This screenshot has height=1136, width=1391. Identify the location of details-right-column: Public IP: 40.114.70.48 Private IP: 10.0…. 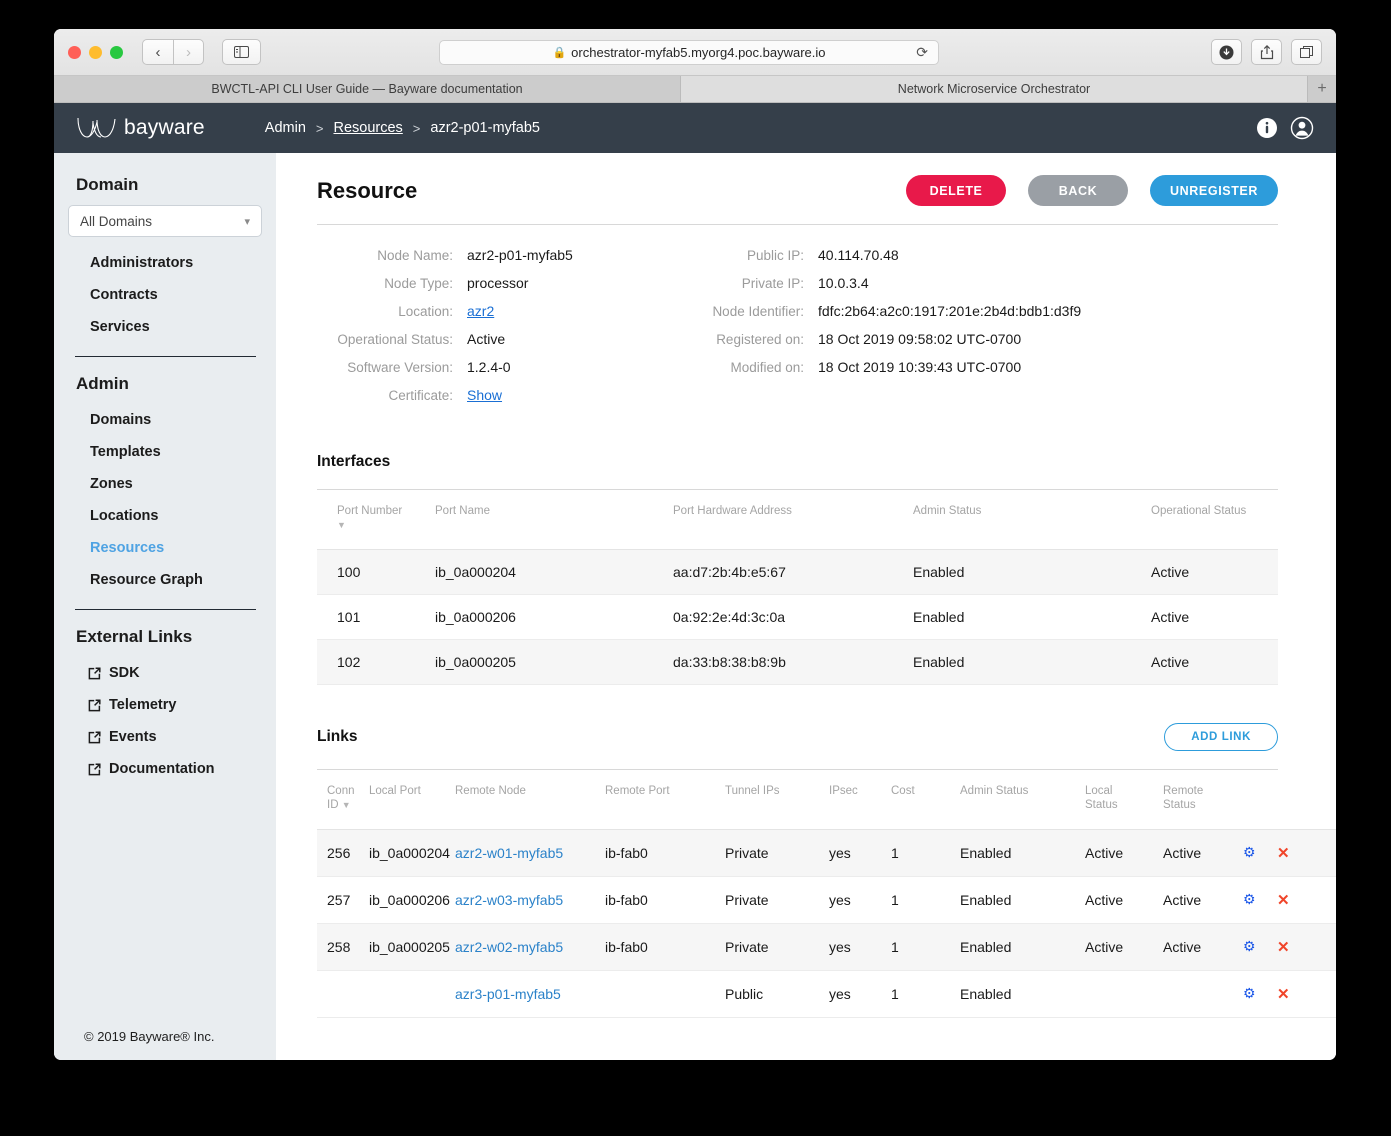
(886, 331).